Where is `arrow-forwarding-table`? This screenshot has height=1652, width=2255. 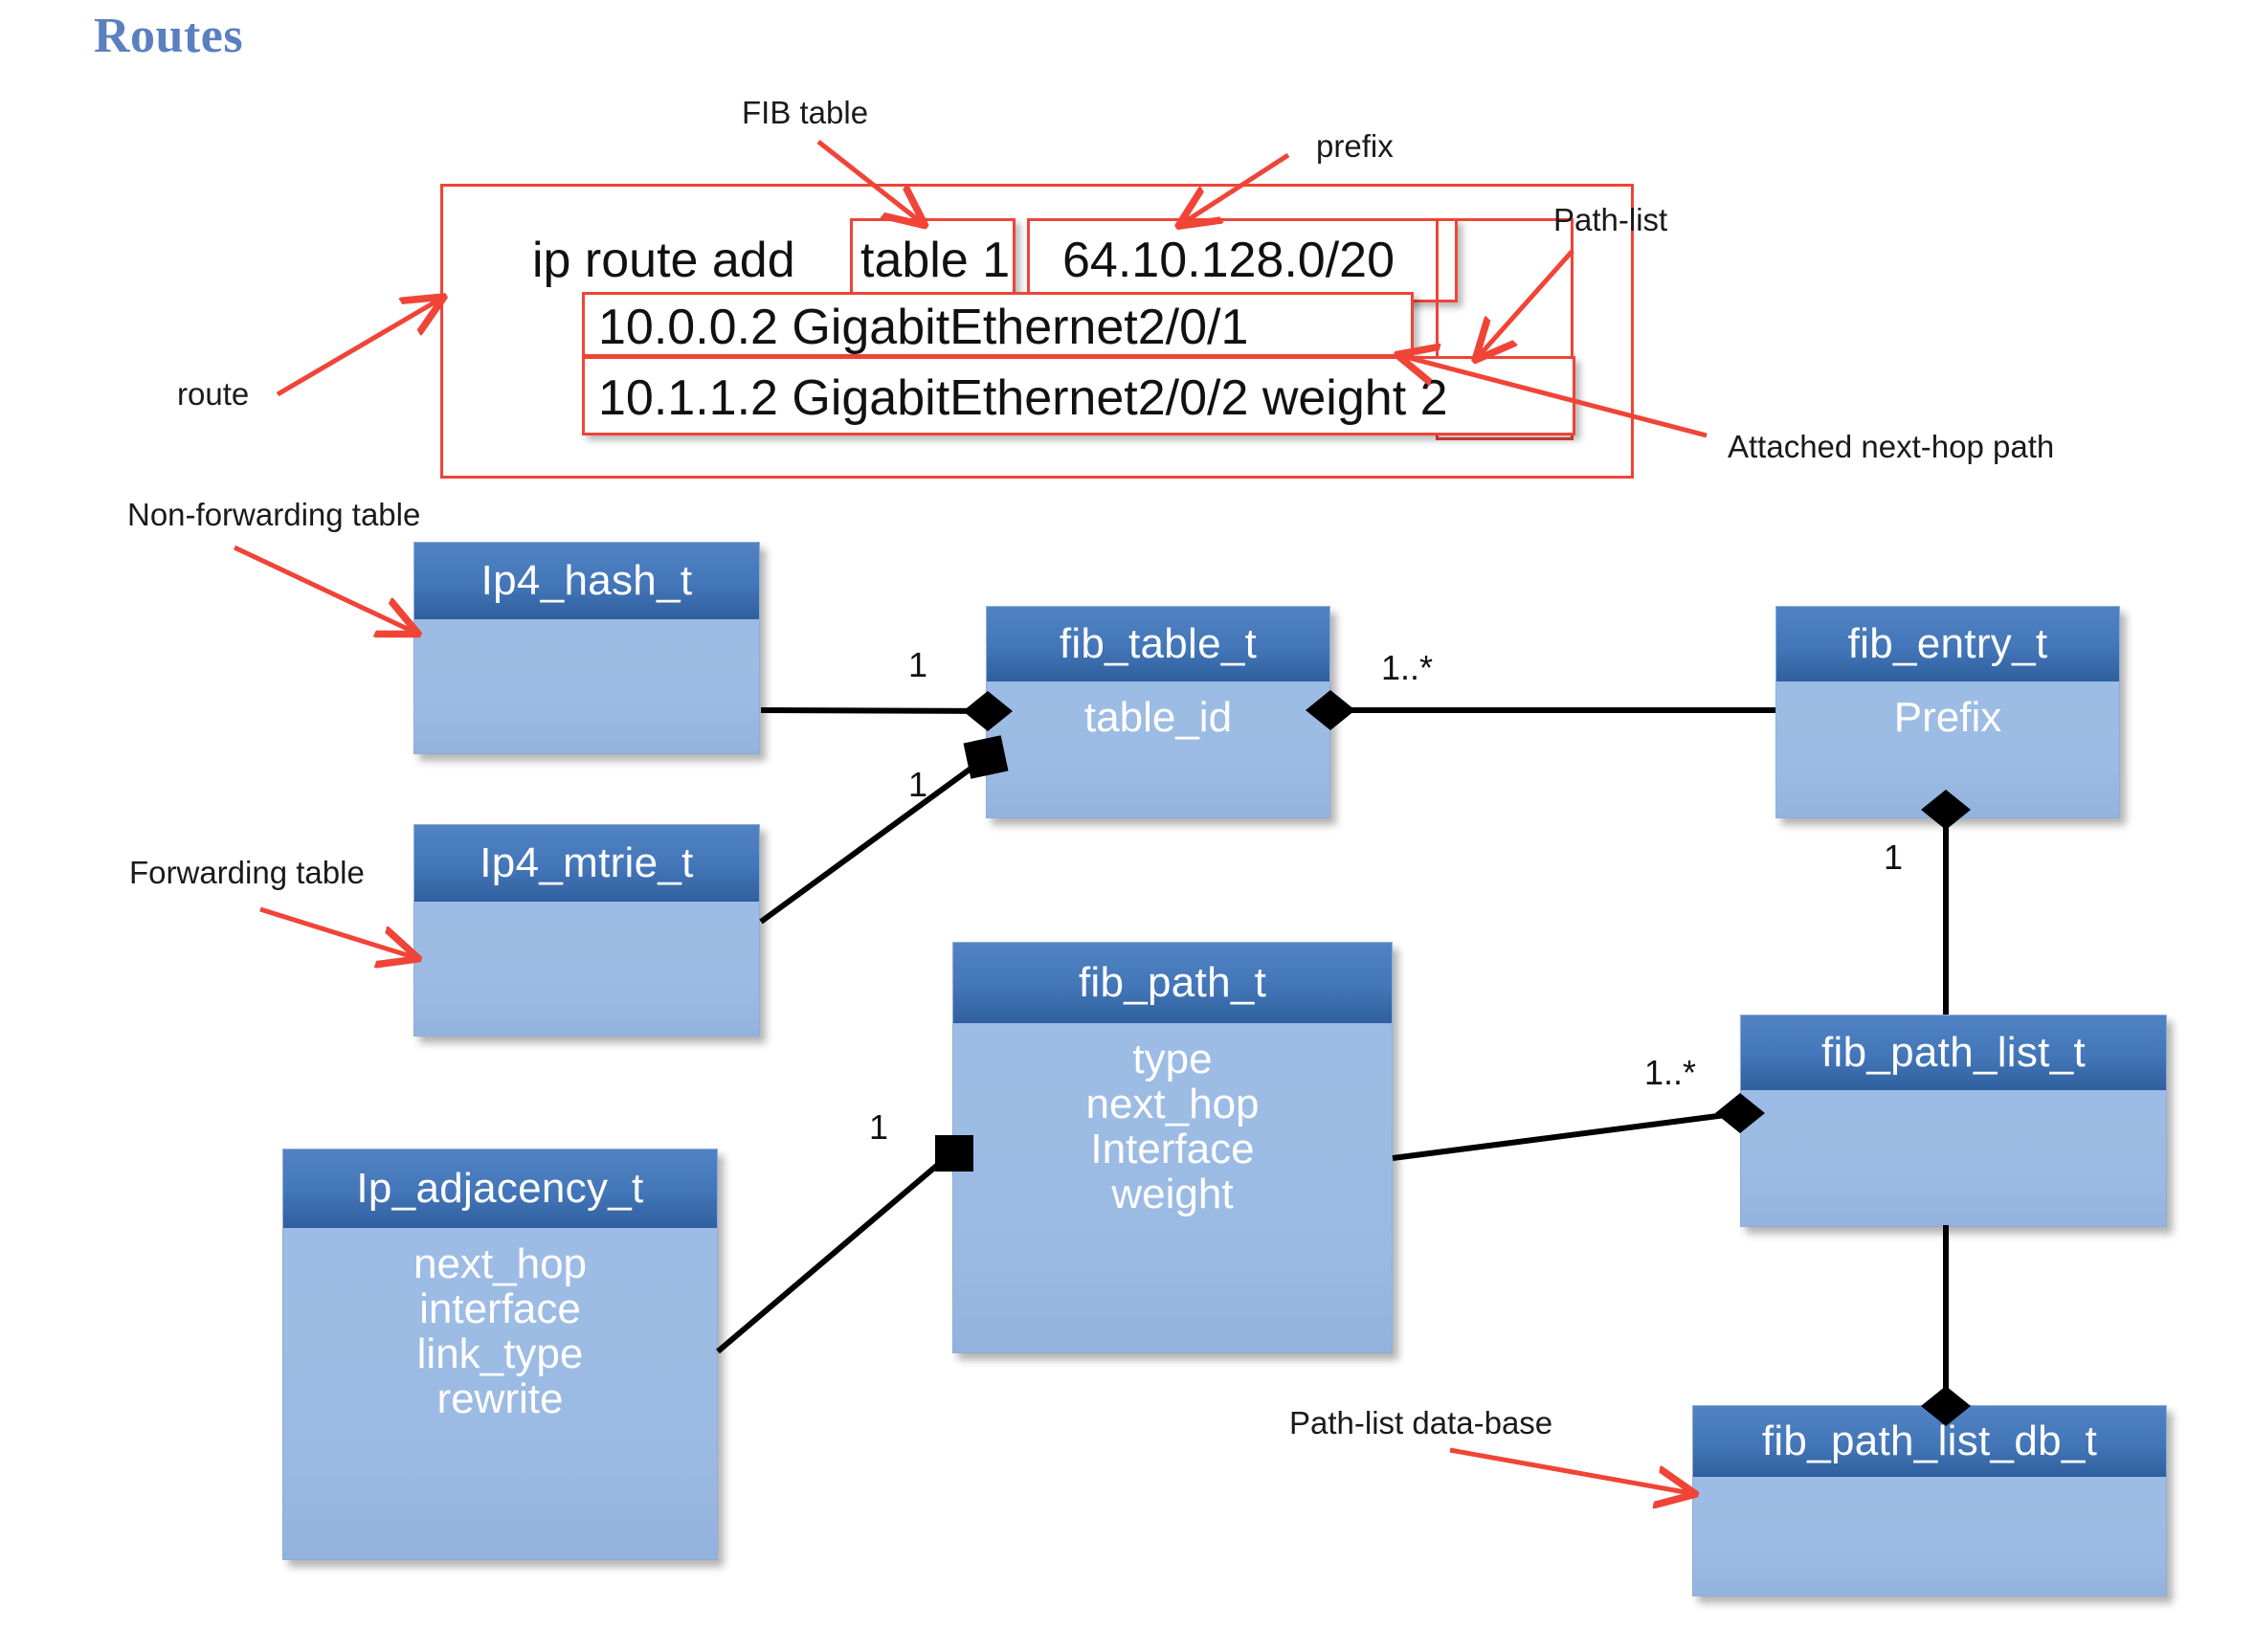
arrow-forwarding-table is located at coordinates (336, 931).